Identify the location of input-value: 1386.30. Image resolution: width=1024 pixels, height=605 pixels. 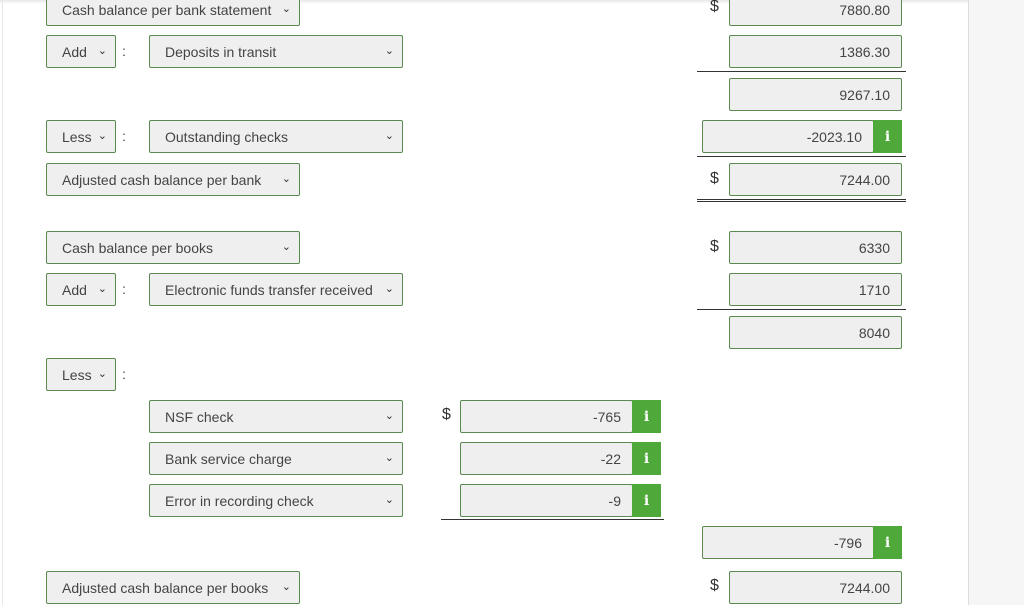
(864, 51).